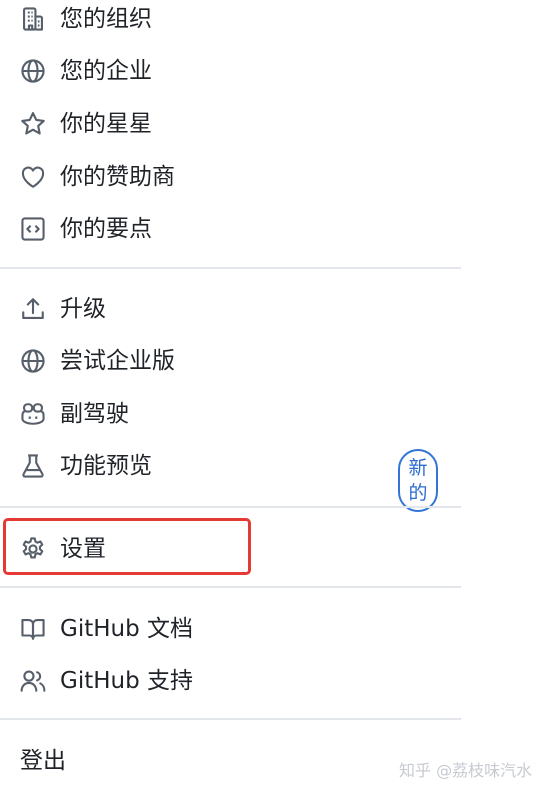 This screenshot has width=547, height=793. What do you see at coordinates (33, 124) in the screenshot?
I see `star-icon` at bounding box center [33, 124].